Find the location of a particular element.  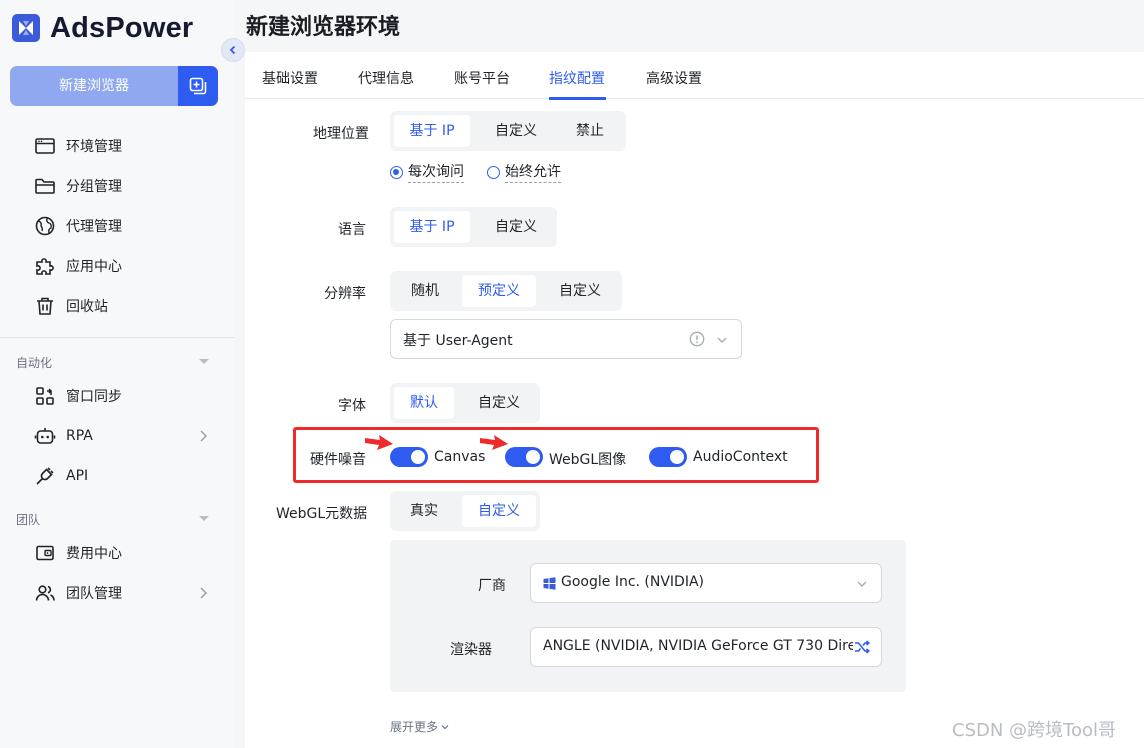

tab-advanced: 高级设置 is located at coordinates (674, 78).